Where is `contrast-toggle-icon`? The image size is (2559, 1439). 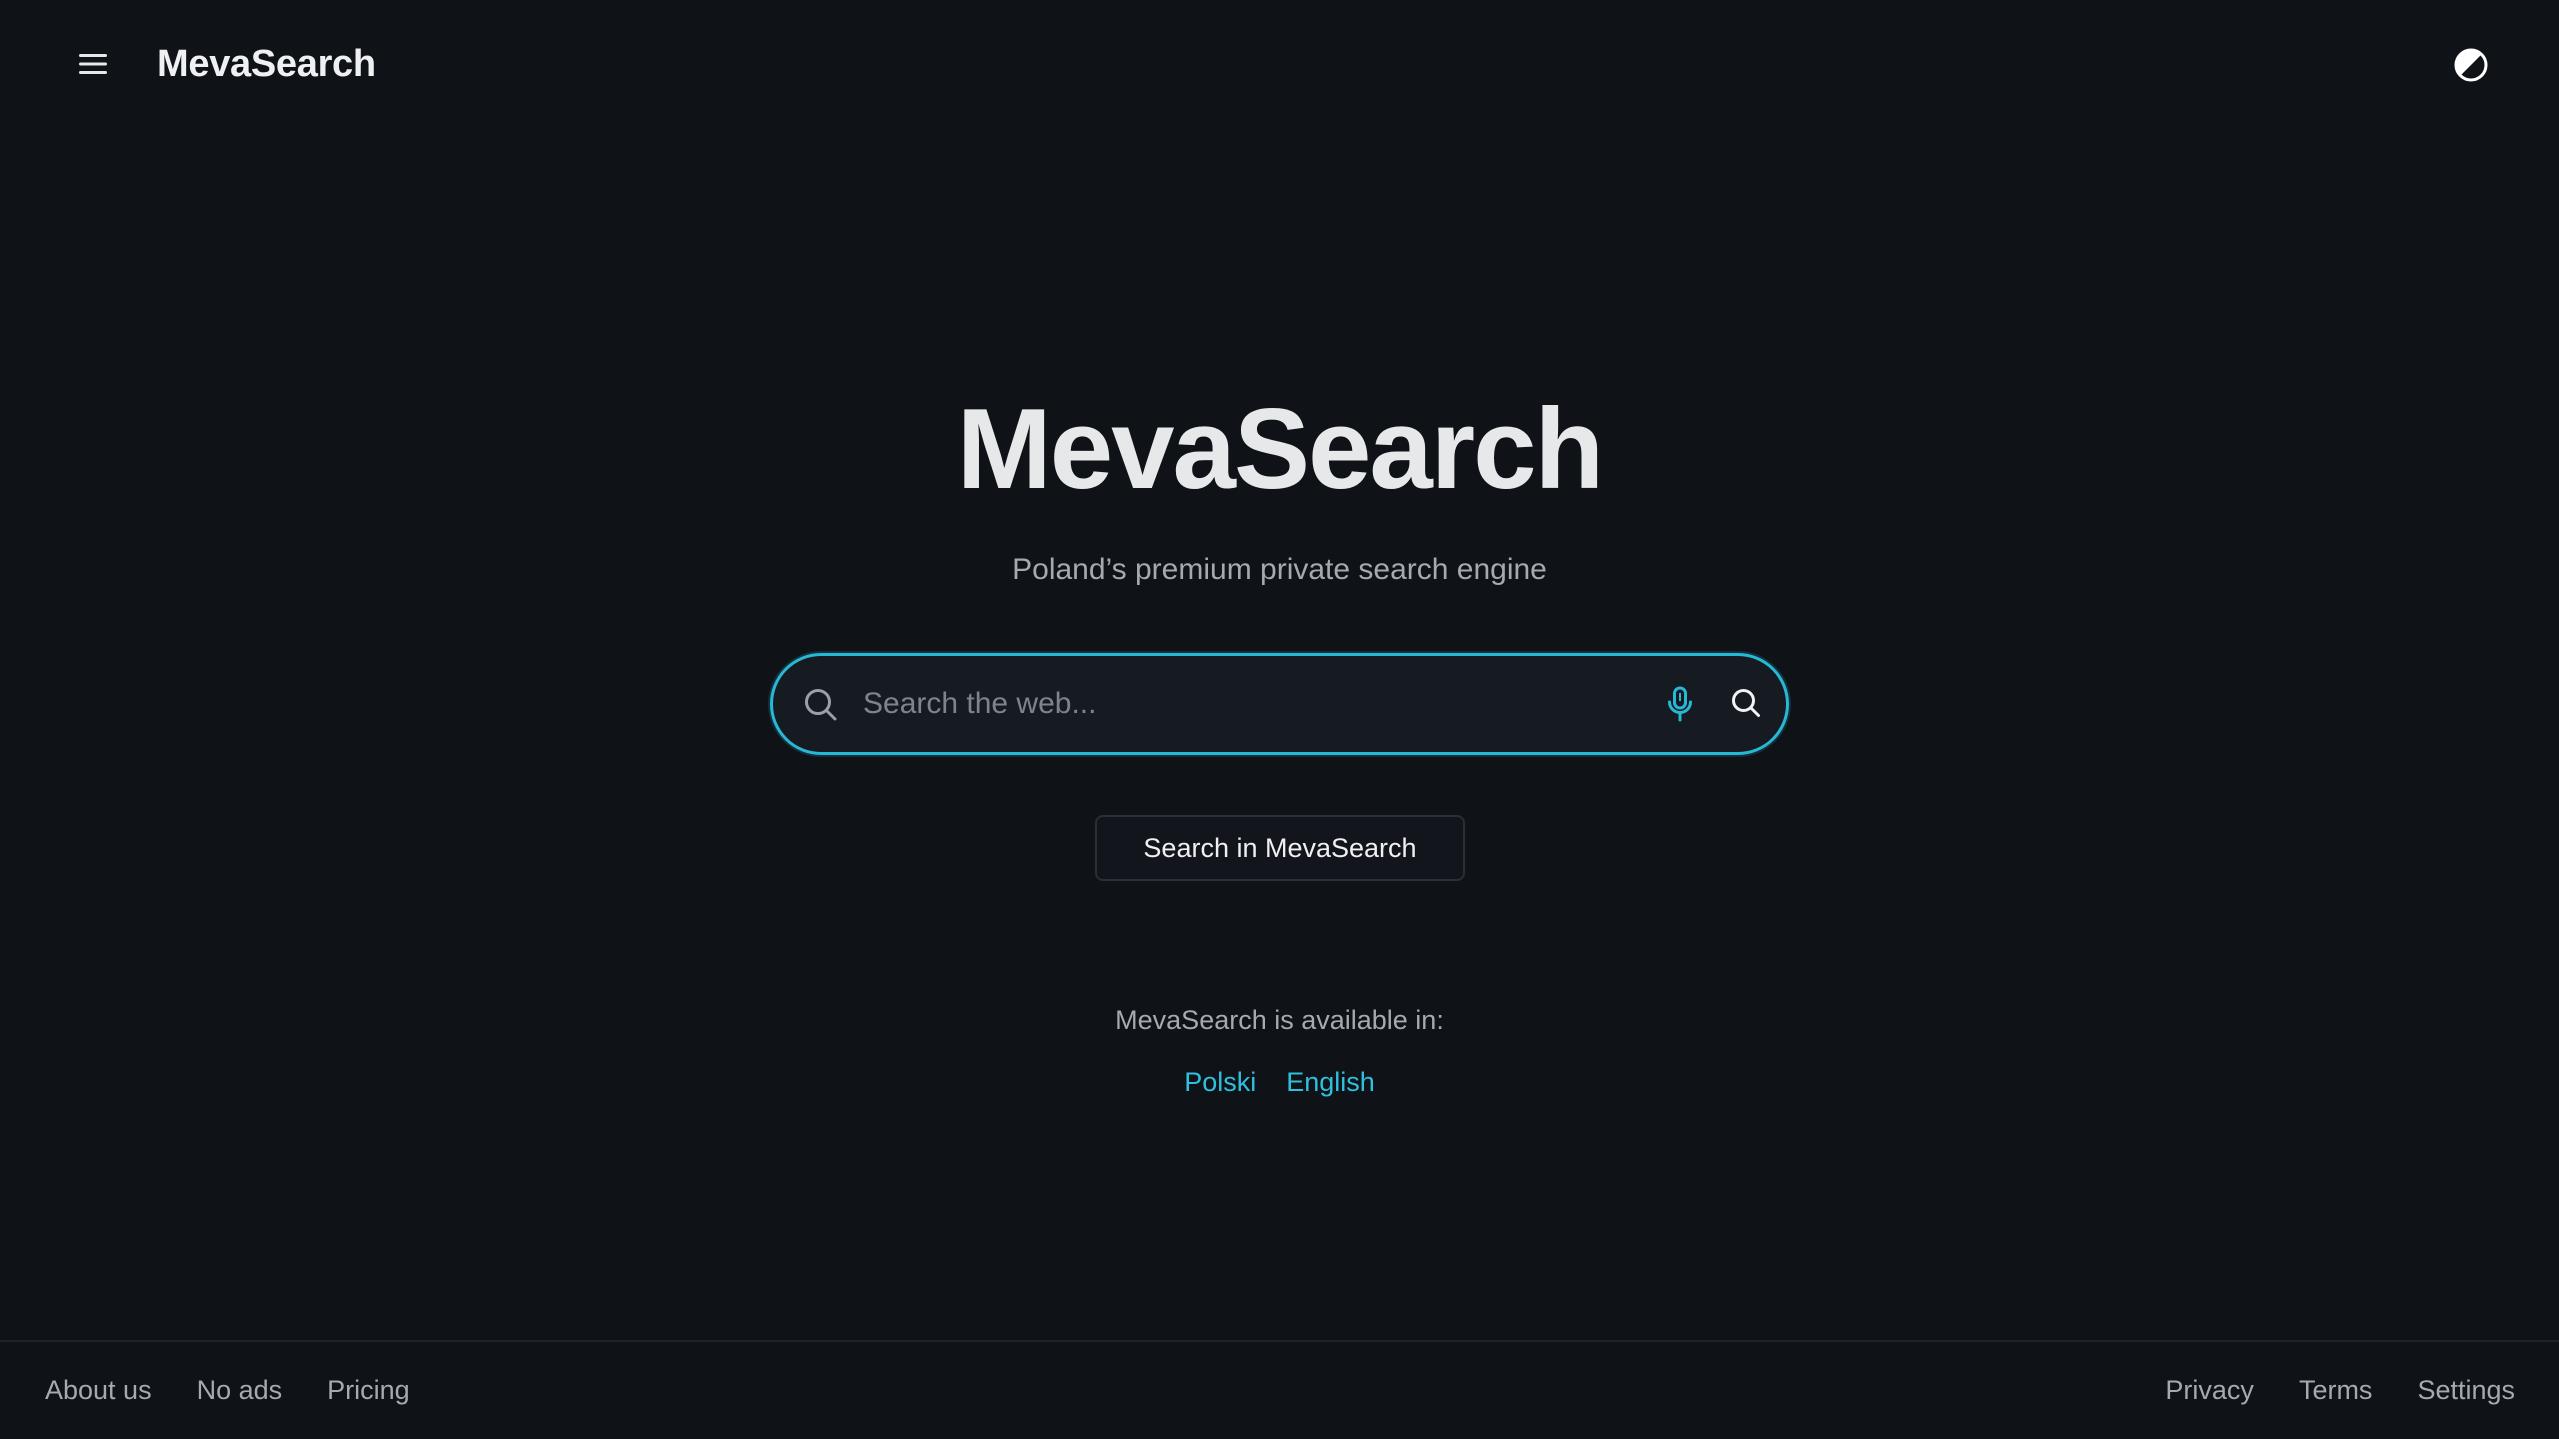
contrast-toggle-icon is located at coordinates (2471, 65).